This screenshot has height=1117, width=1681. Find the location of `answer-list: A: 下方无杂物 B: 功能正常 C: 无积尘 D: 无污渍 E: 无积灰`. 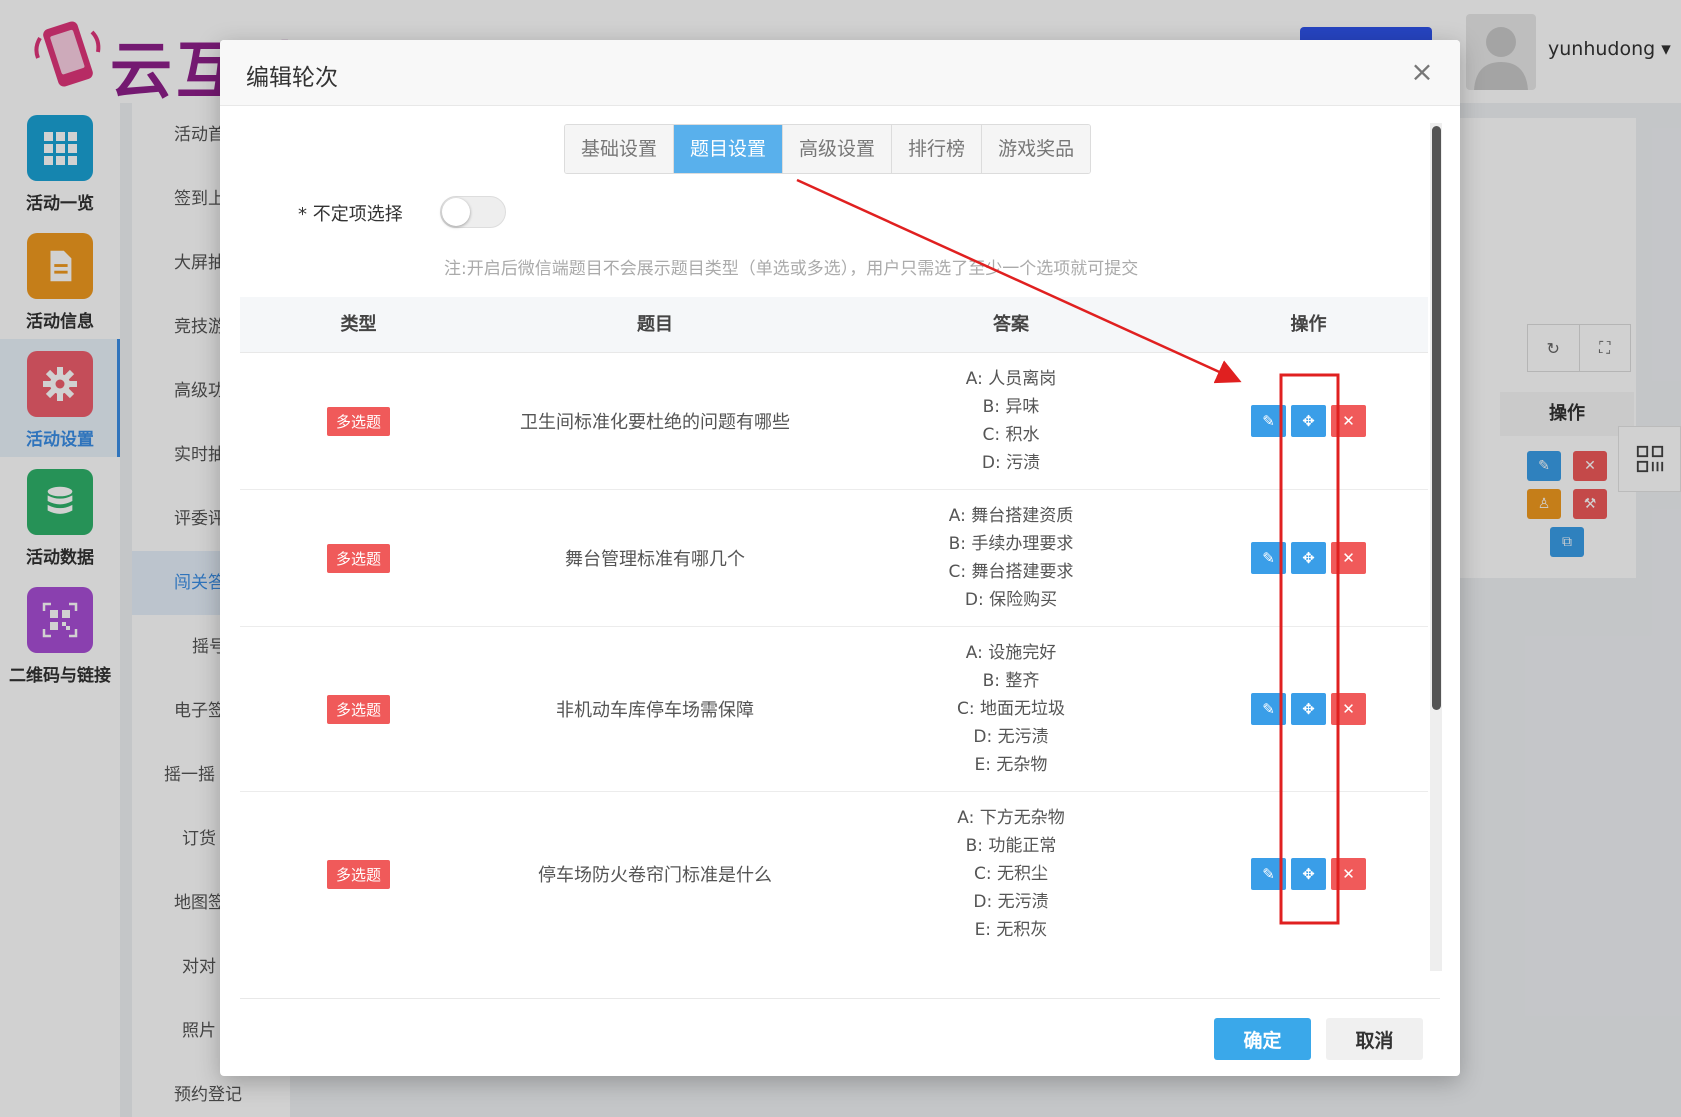

answer-list: A: 下方无杂物 B: 功能正常 C: 无积尘 D: 无污渍 E: 无积灰 is located at coordinates (1010, 874).